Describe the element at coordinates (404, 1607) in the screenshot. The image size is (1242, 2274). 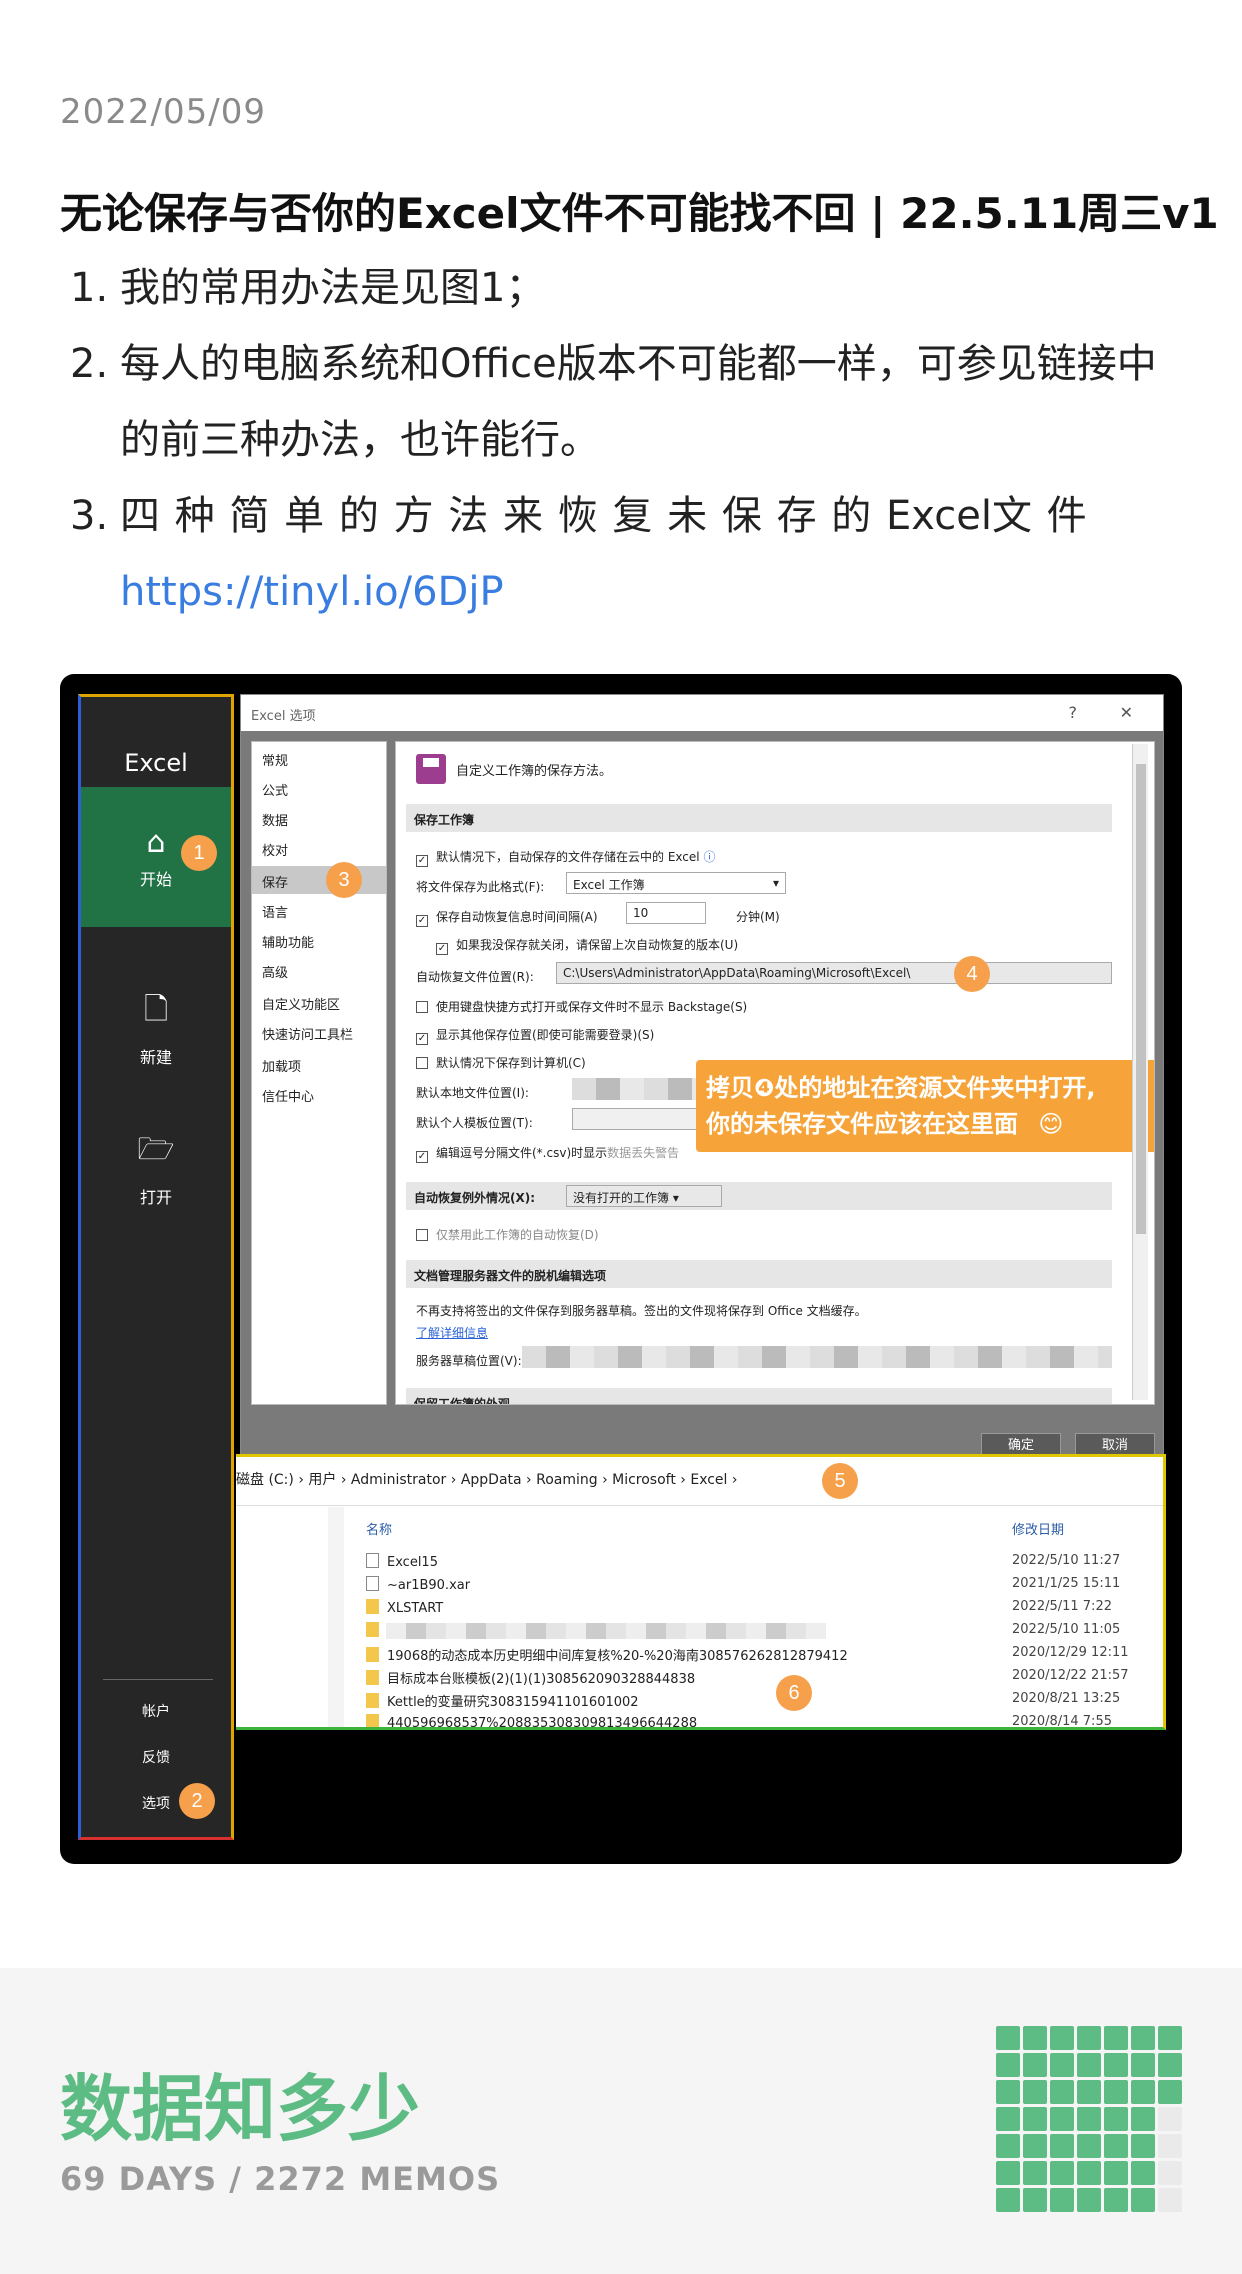
I see `list-item: XLSTART` at that location.